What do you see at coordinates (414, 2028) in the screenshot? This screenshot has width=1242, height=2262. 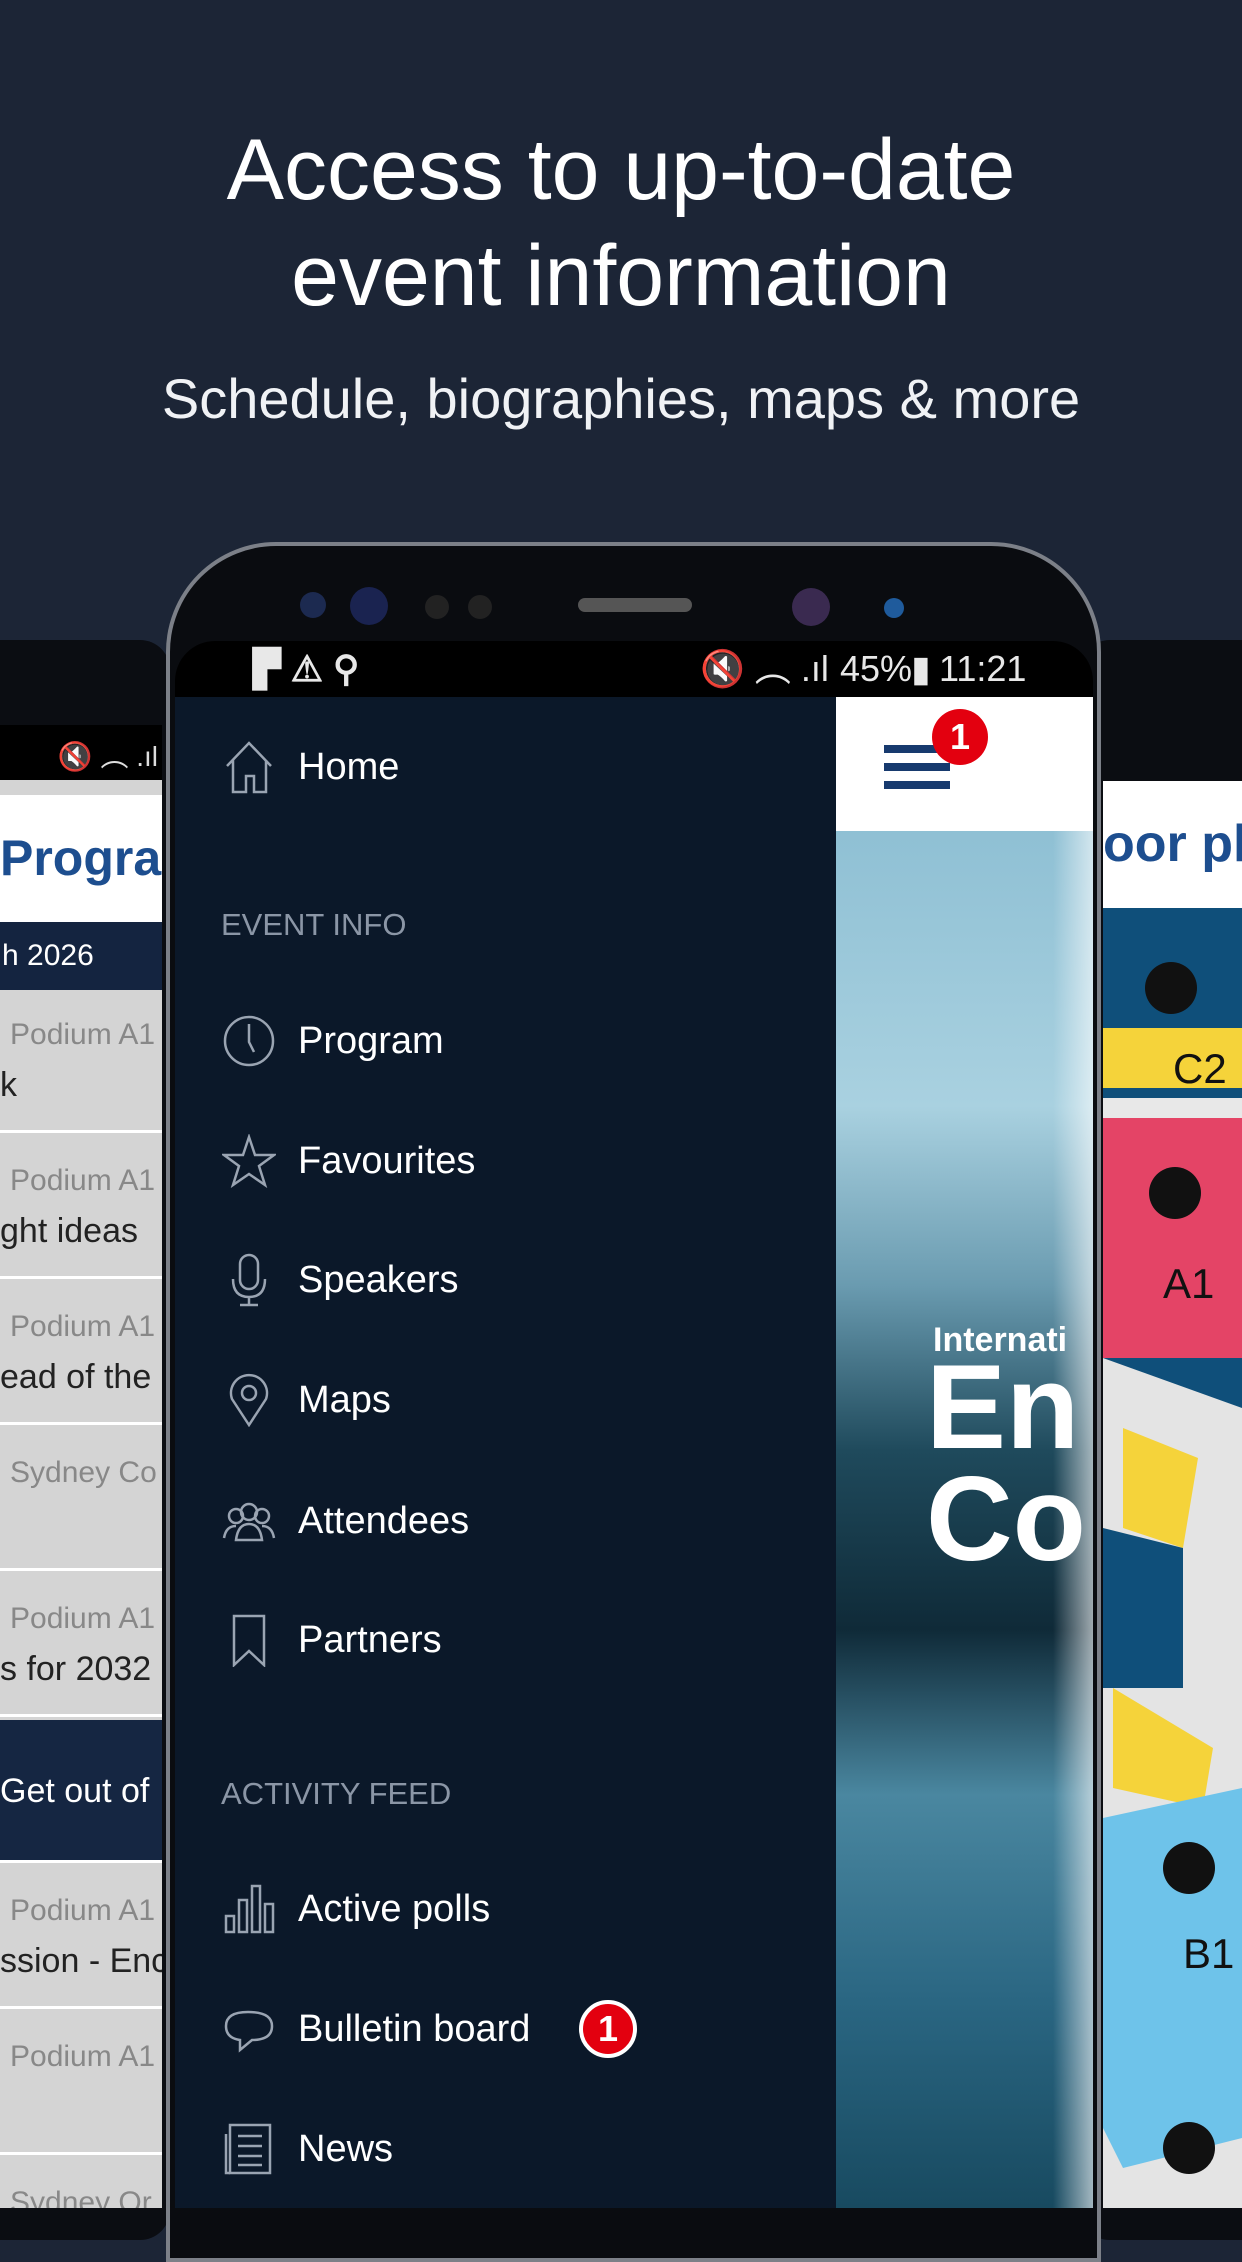 I see `drawer-label: Bulletin board` at bounding box center [414, 2028].